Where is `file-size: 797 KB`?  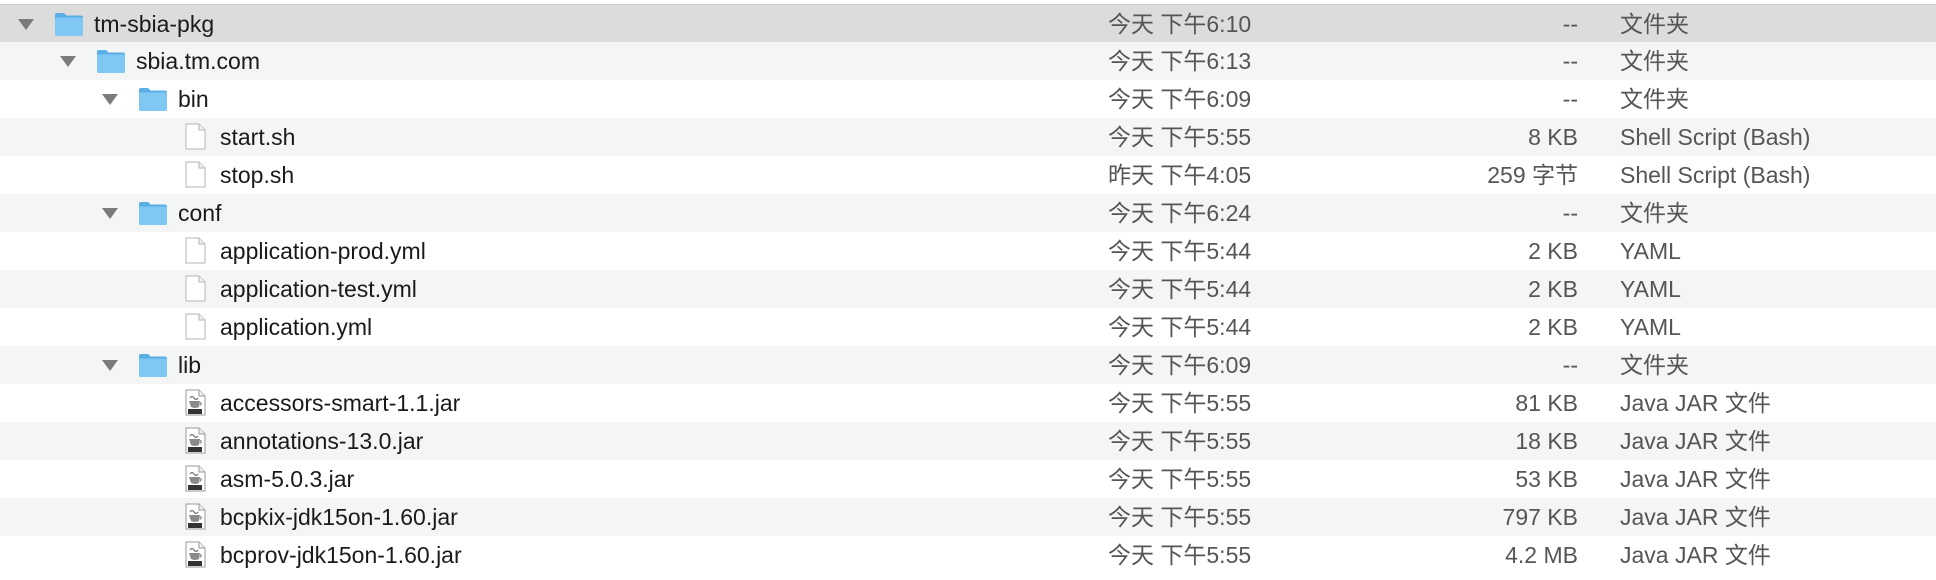 file-size: 797 KB is located at coordinates (1540, 517).